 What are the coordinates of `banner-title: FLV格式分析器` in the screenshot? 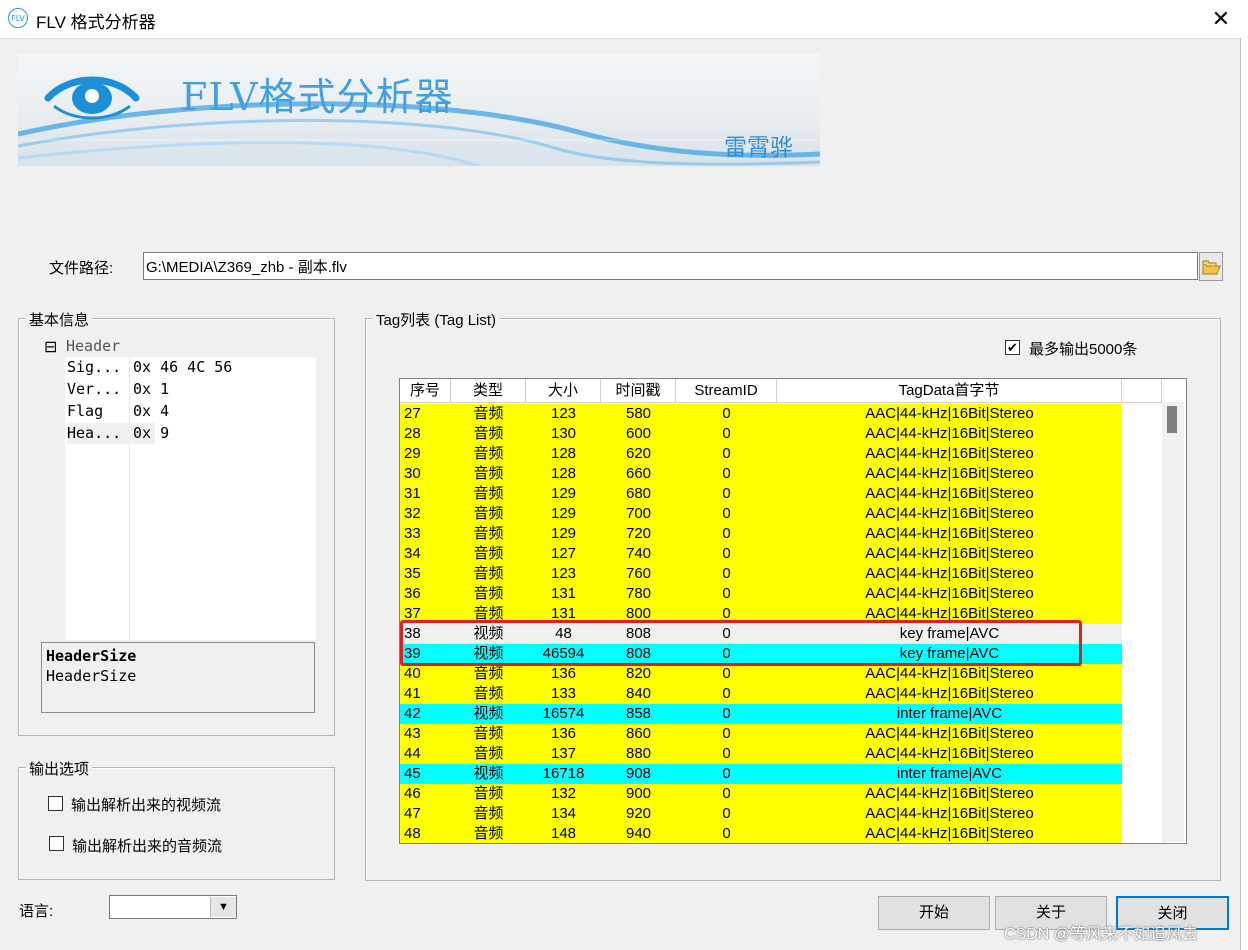 It's located at (317, 97).